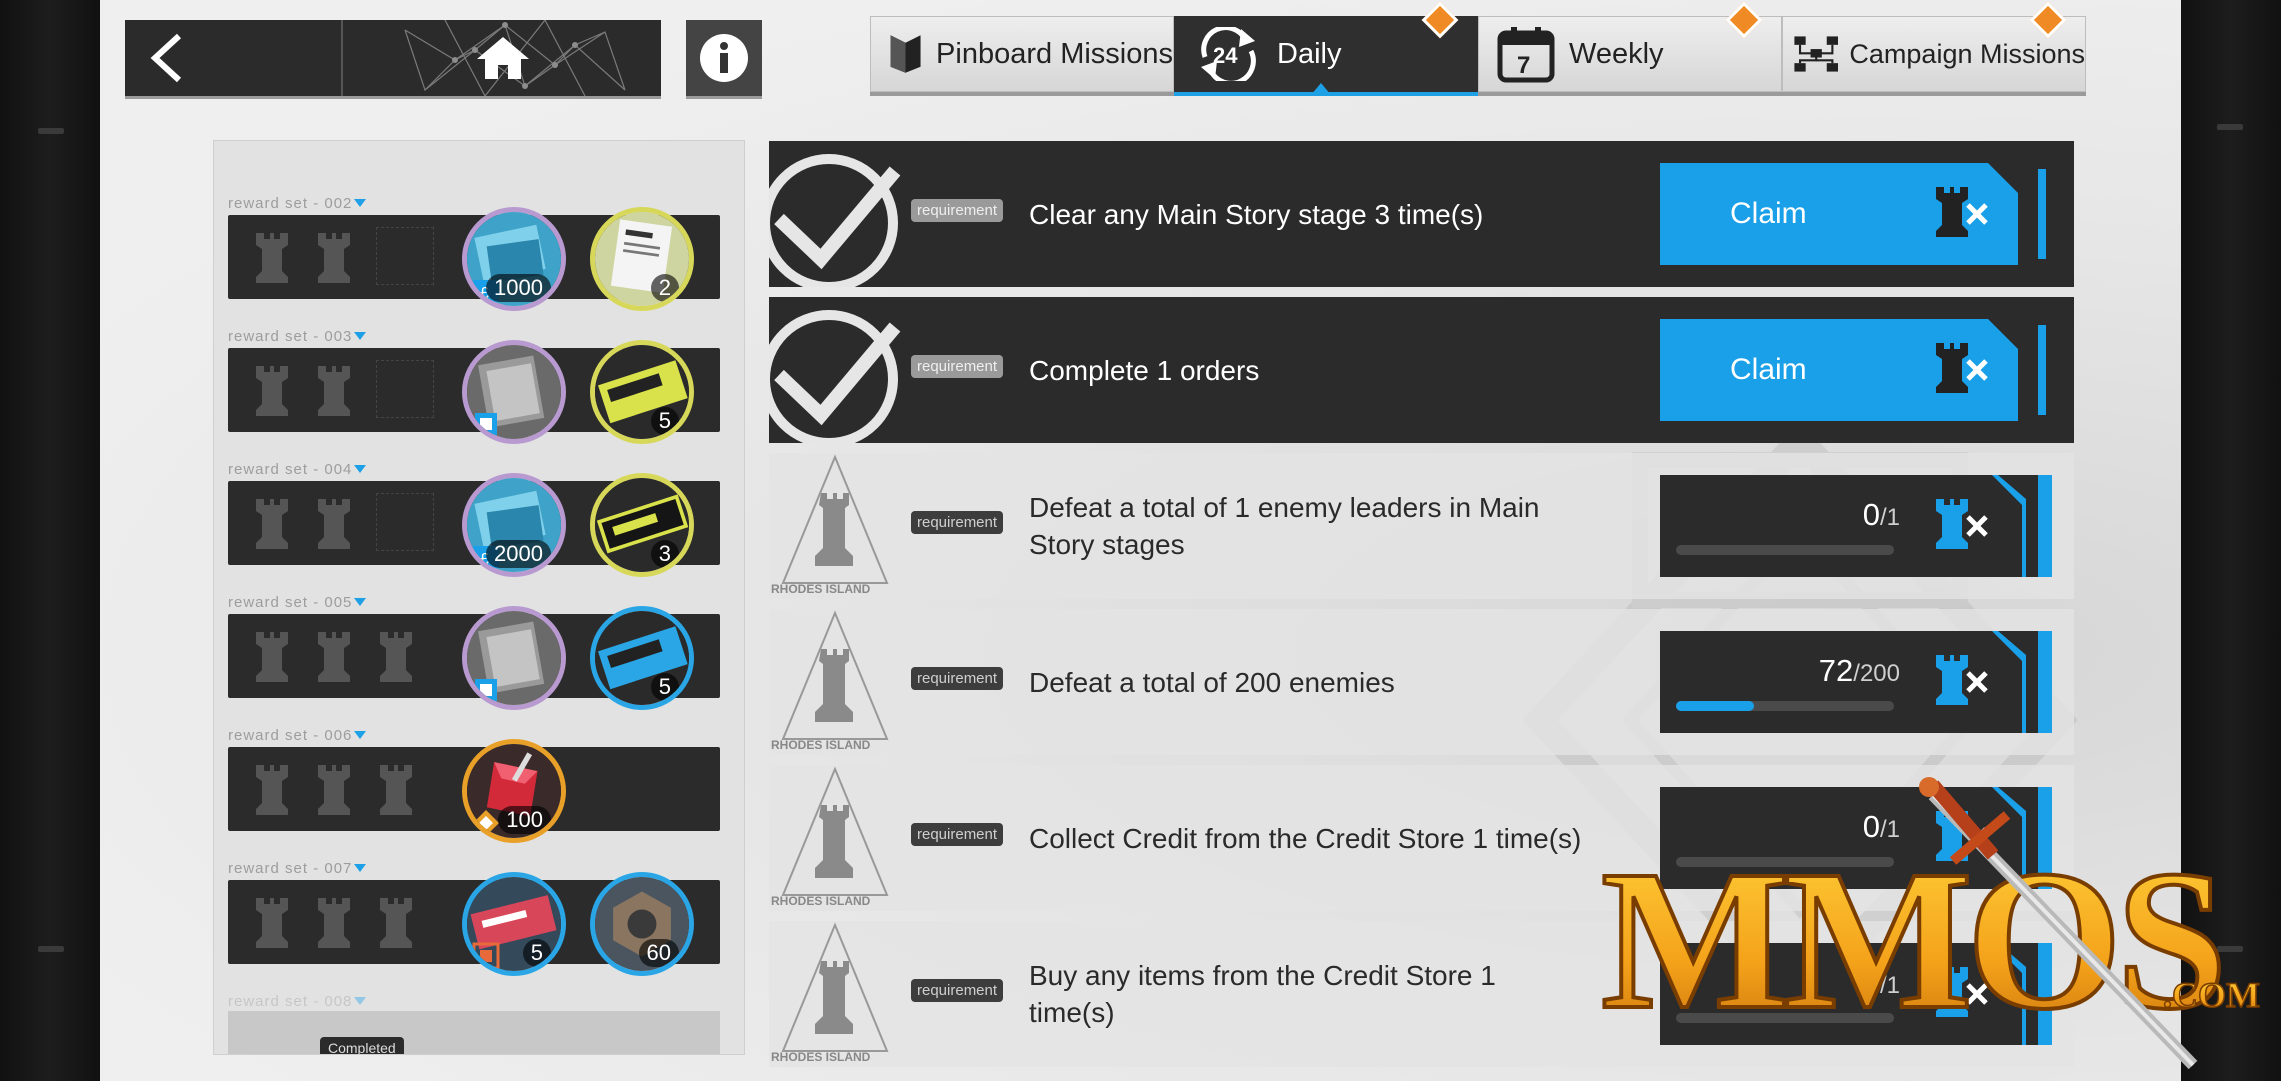 The width and height of the screenshot is (2281, 1081). What do you see at coordinates (234, 58) in the screenshot?
I see `back-button` at bounding box center [234, 58].